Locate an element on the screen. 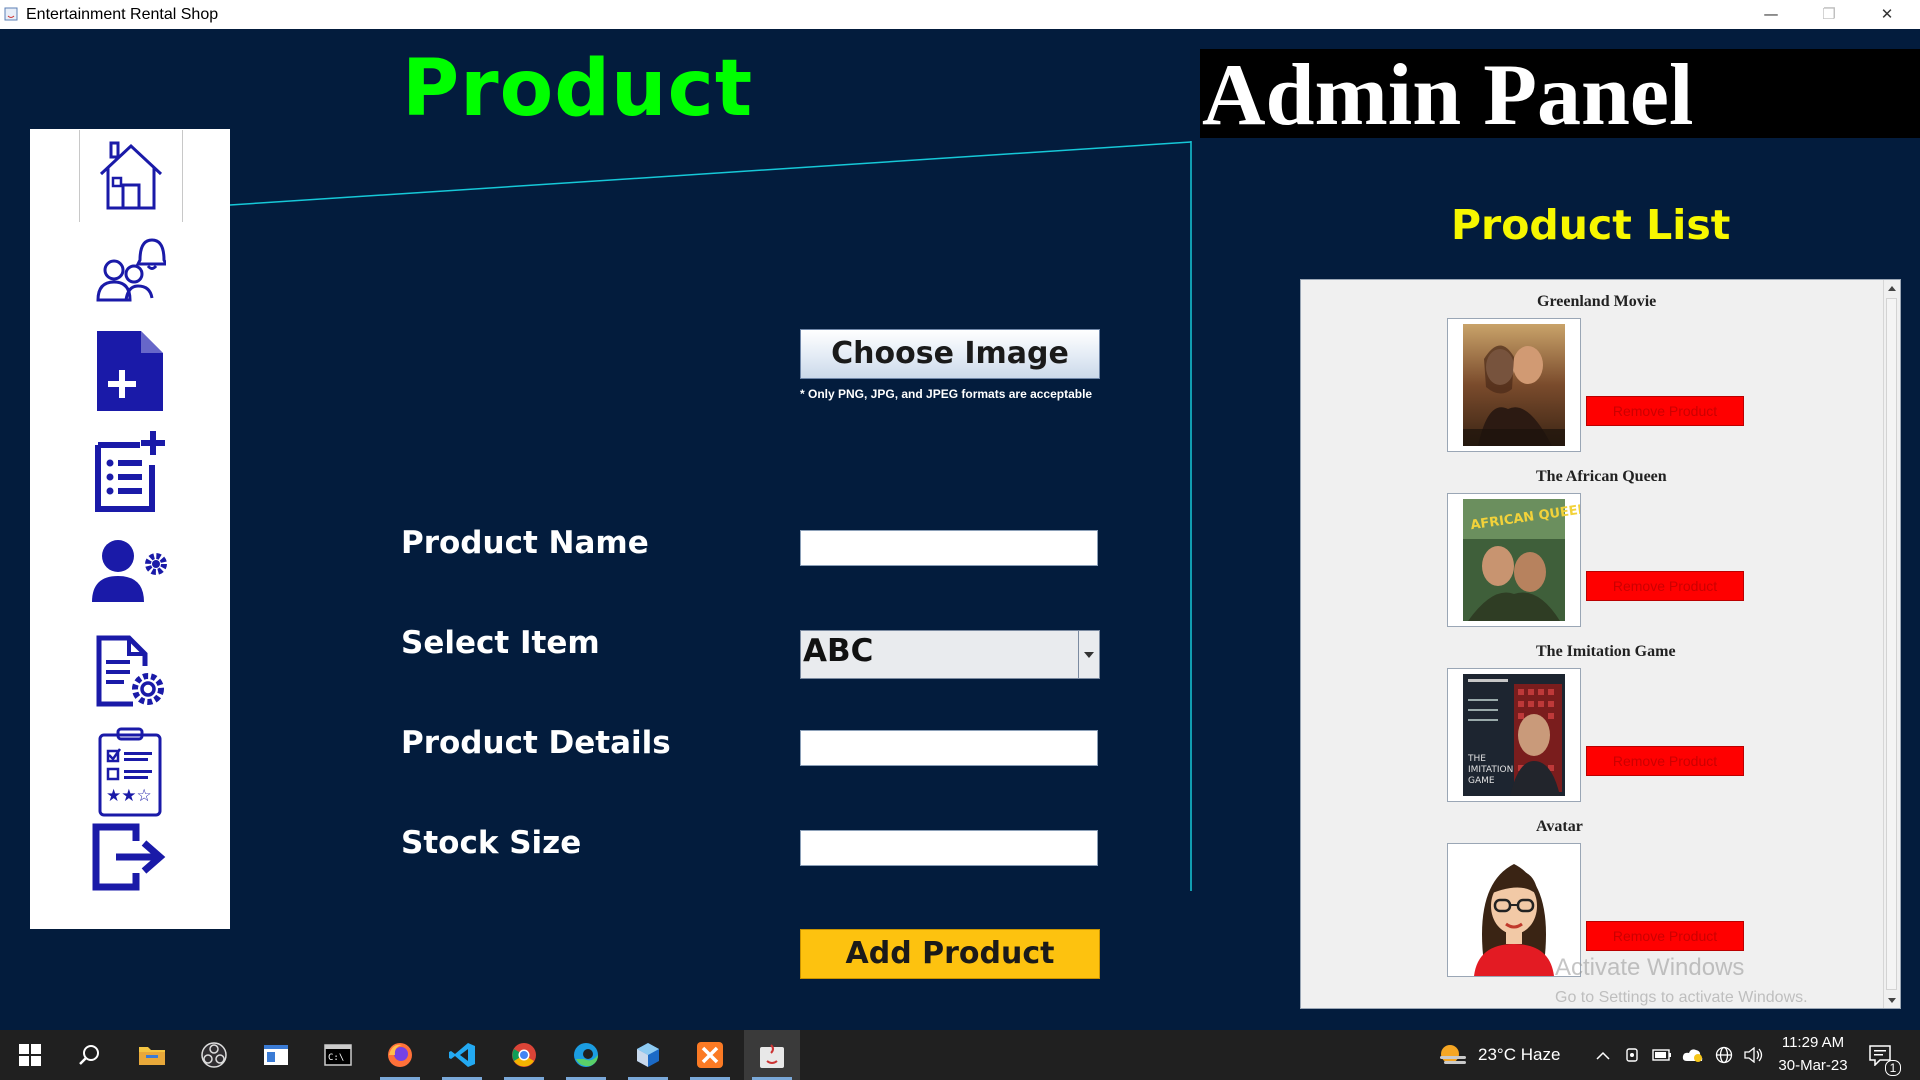 This screenshot has height=1080, width=1920. user-gear-icon is located at coordinates (129, 571).